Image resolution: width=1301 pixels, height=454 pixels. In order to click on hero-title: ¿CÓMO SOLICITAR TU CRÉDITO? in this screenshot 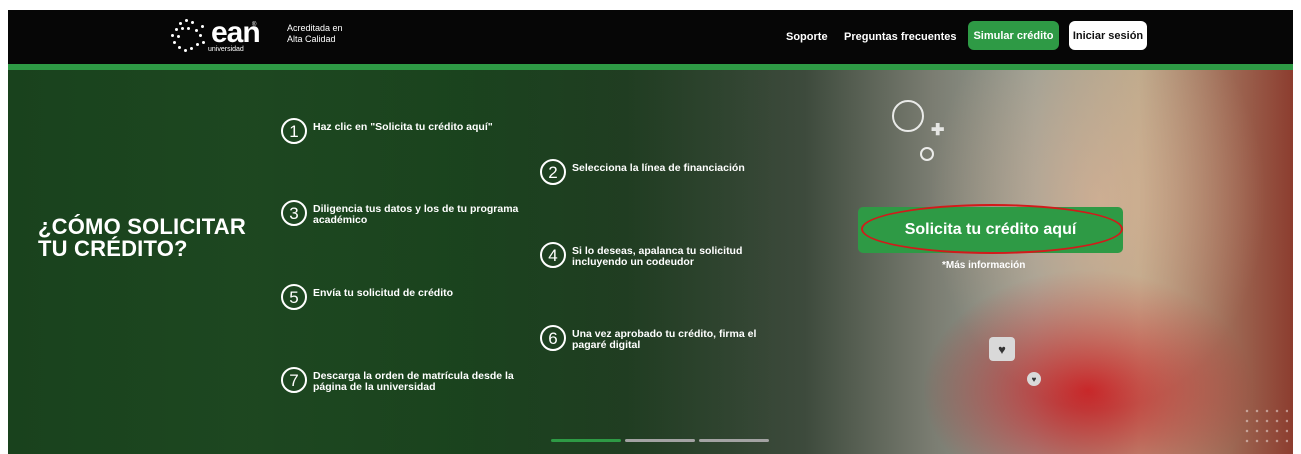, I will do `click(142, 238)`.